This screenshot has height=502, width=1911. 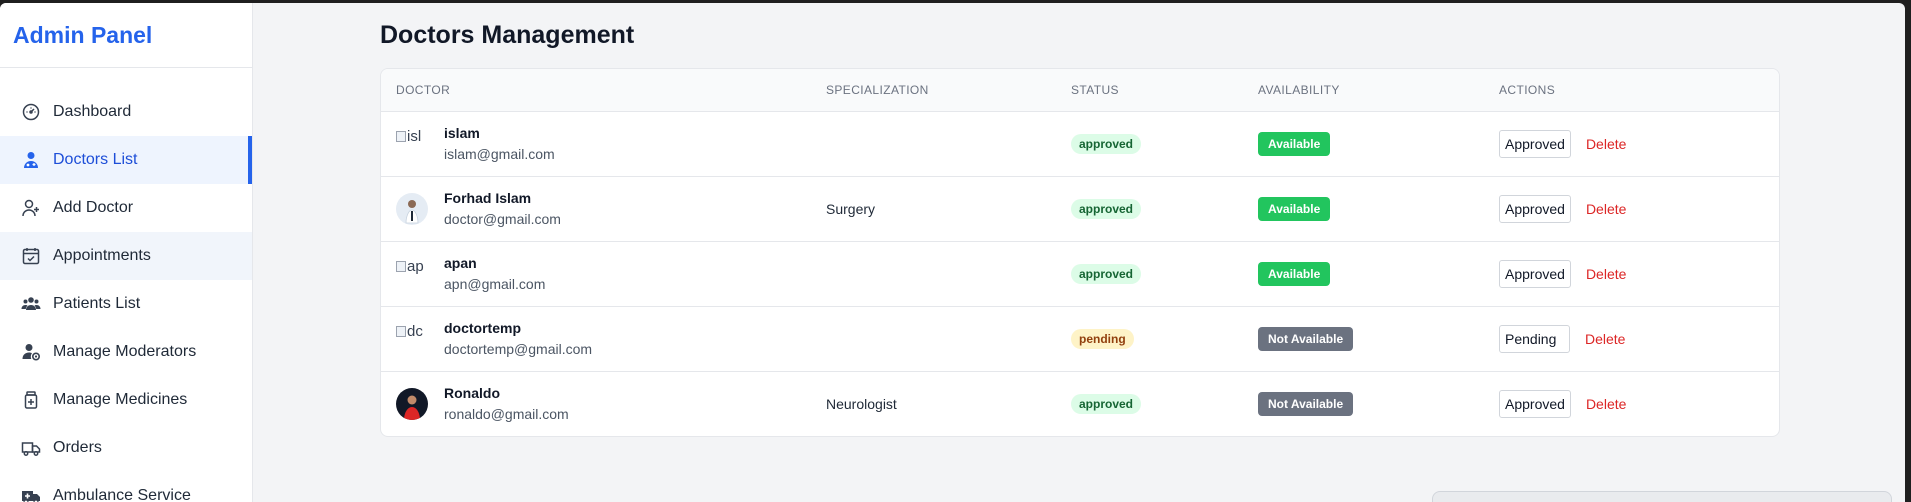 I want to click on actions-cell: Pending Delete, so click(x=1631, y=338).